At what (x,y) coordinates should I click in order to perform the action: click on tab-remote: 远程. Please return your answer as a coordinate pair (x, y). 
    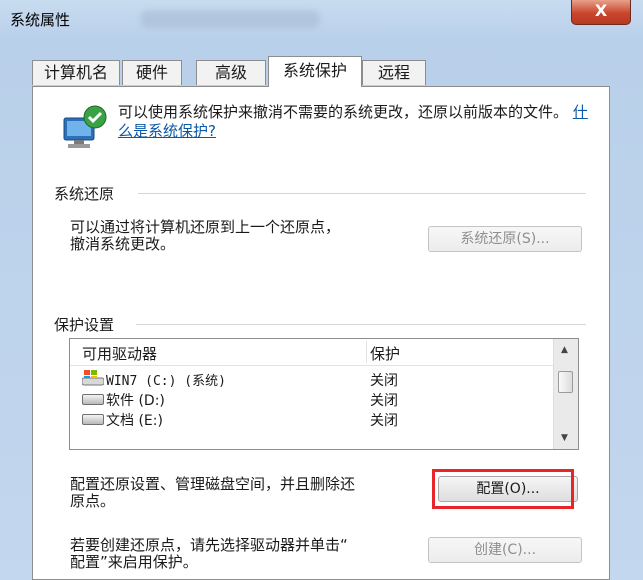
    Looking at the image, I should click on (394, 72).